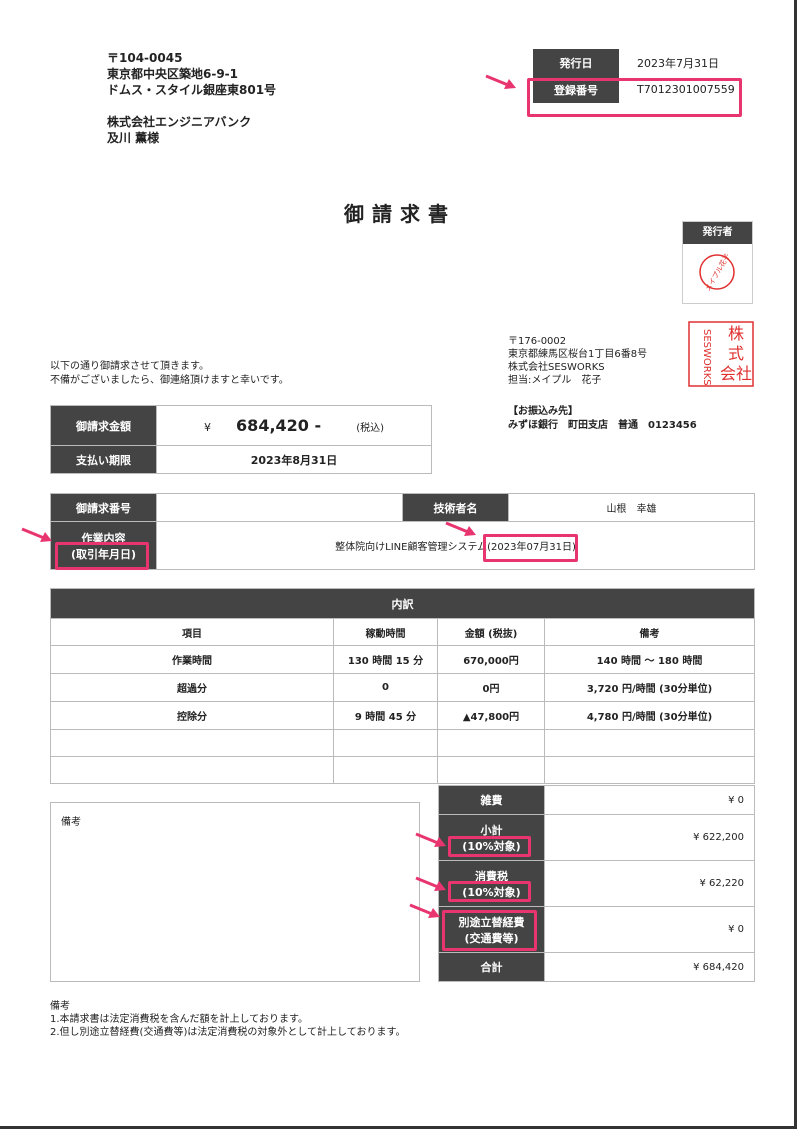 This screenshot has height=1133, width=800. What do you see at coordinates (71, 822) in the screenshot?
I see `memo-label: 備考` at bounding box center [71, 822].